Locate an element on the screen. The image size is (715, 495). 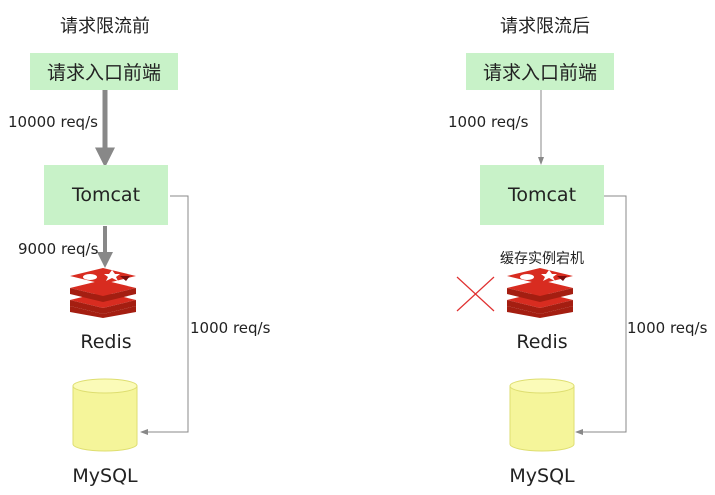
left-redis-label: Redis is located at coordinates (106, 342).